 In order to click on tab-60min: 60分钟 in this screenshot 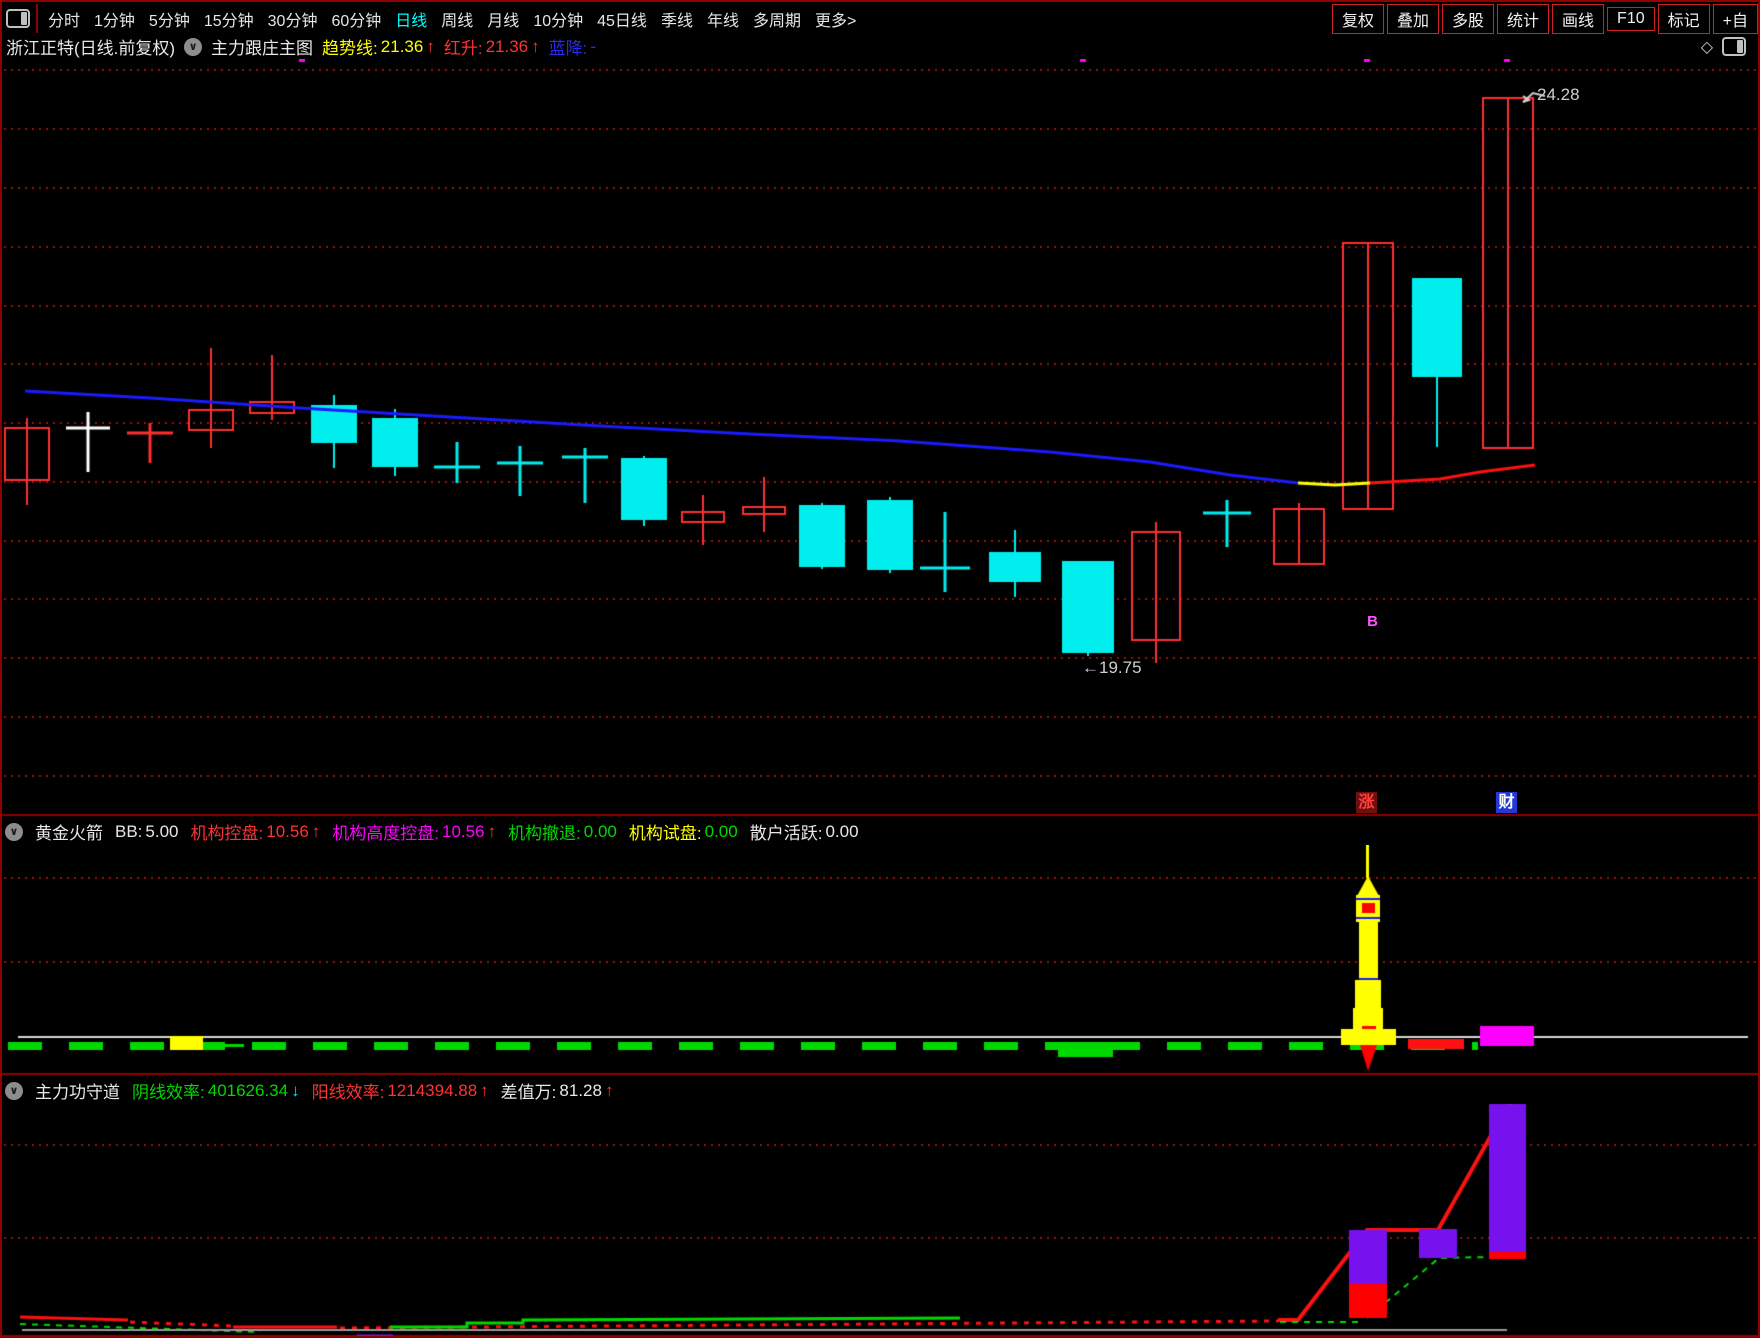, I will do `click(356, 19)`.